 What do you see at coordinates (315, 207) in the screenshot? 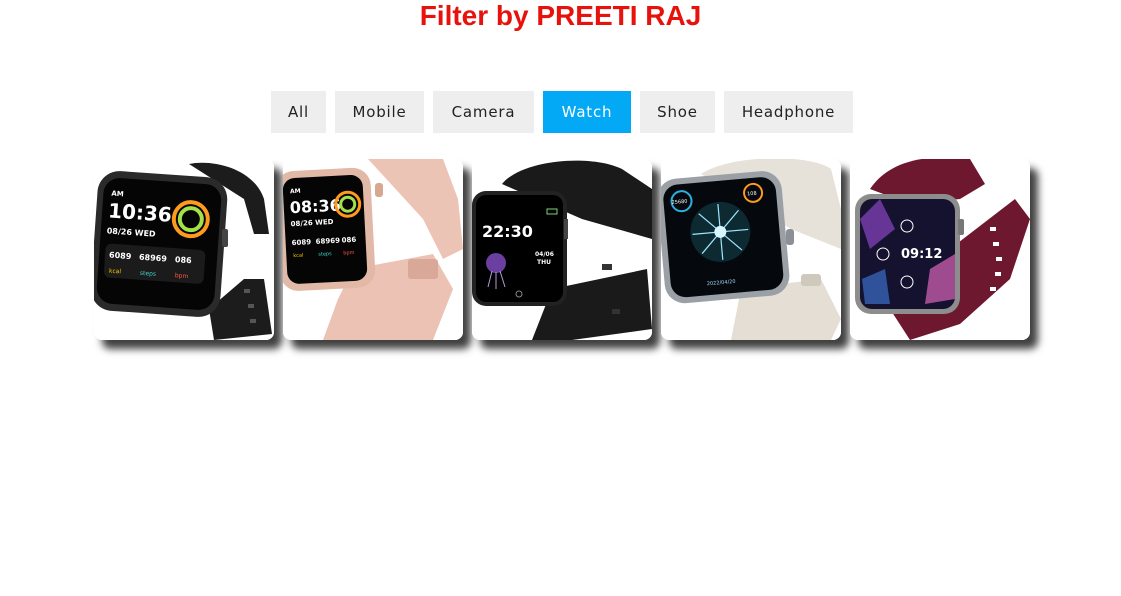
I see `screen-time-text: 08:36` at bounding box center [315, 207].